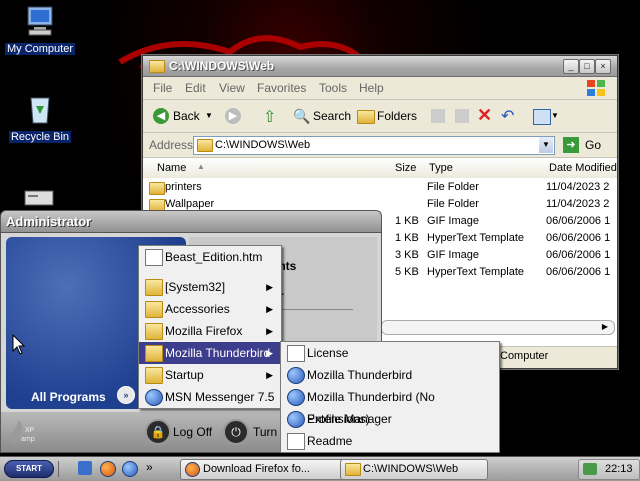  What do you see at coordinates (332, 116) in the screenshot?
I see `search-button: Search` at bounding box center [332, 116].